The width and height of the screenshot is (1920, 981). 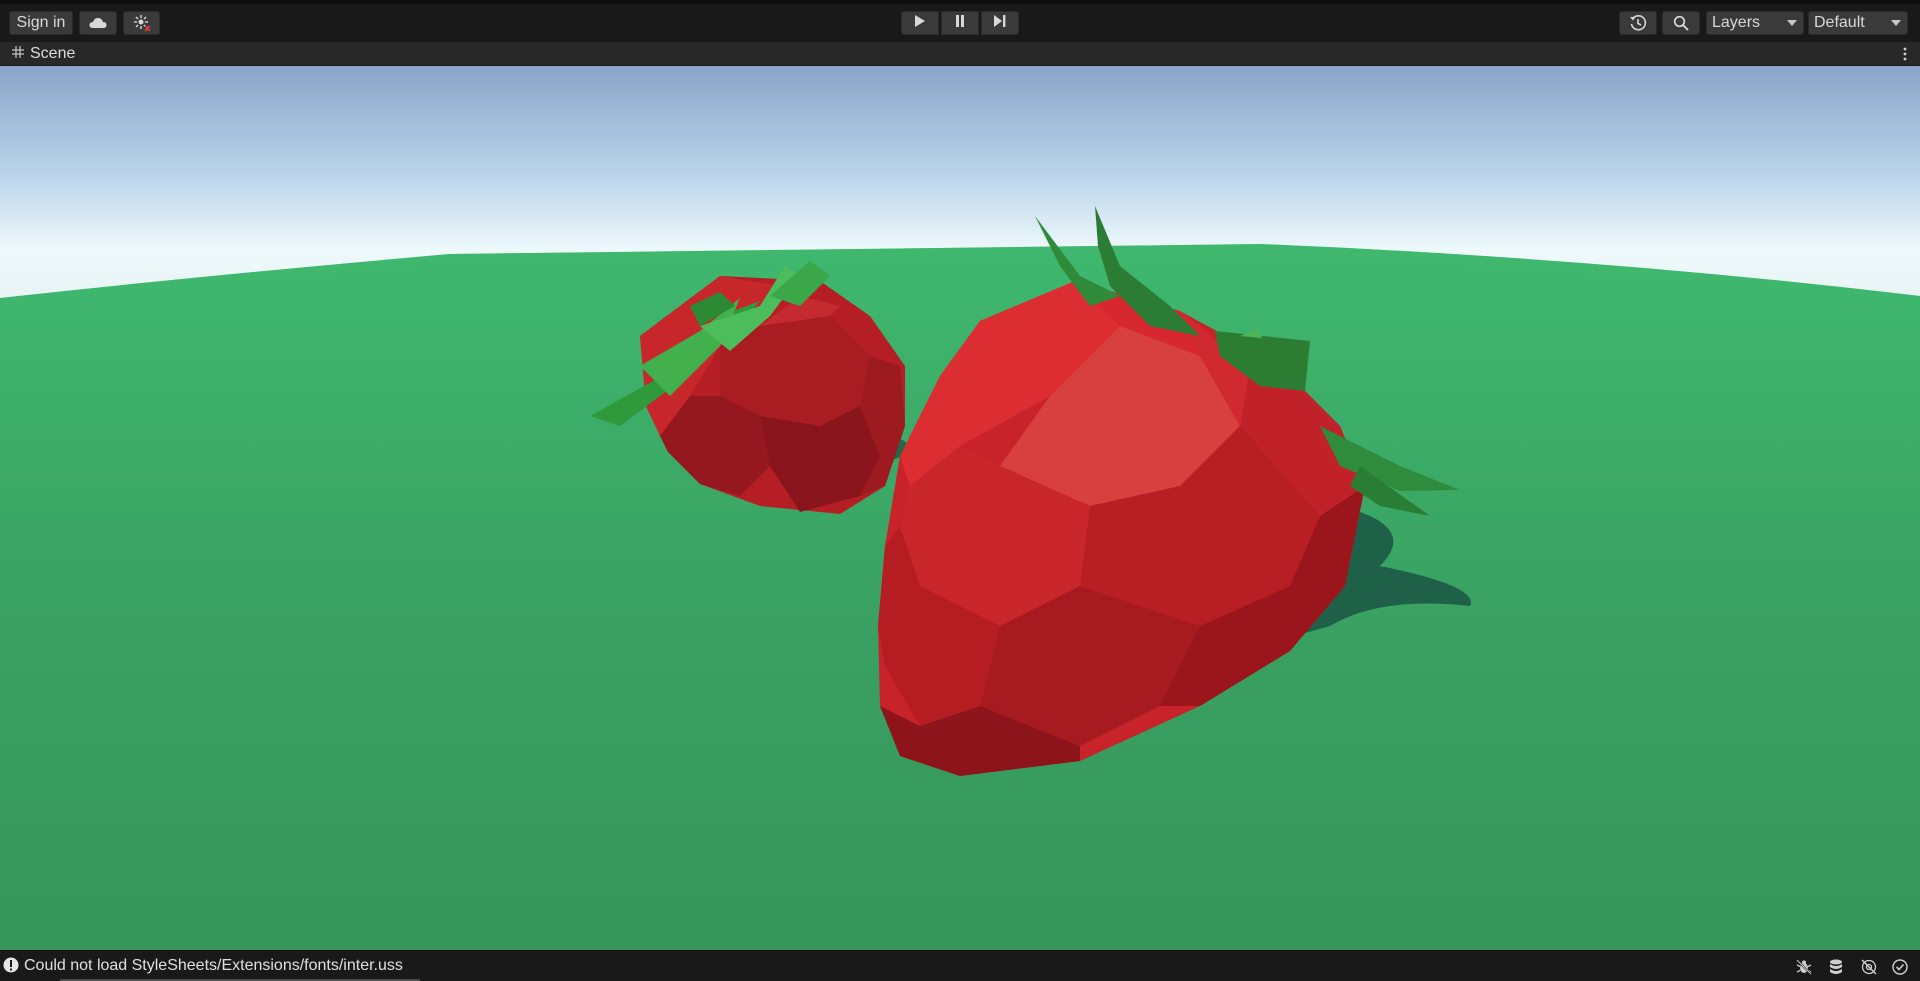 I want to click on search-icon, so click(x=1681, y=23).